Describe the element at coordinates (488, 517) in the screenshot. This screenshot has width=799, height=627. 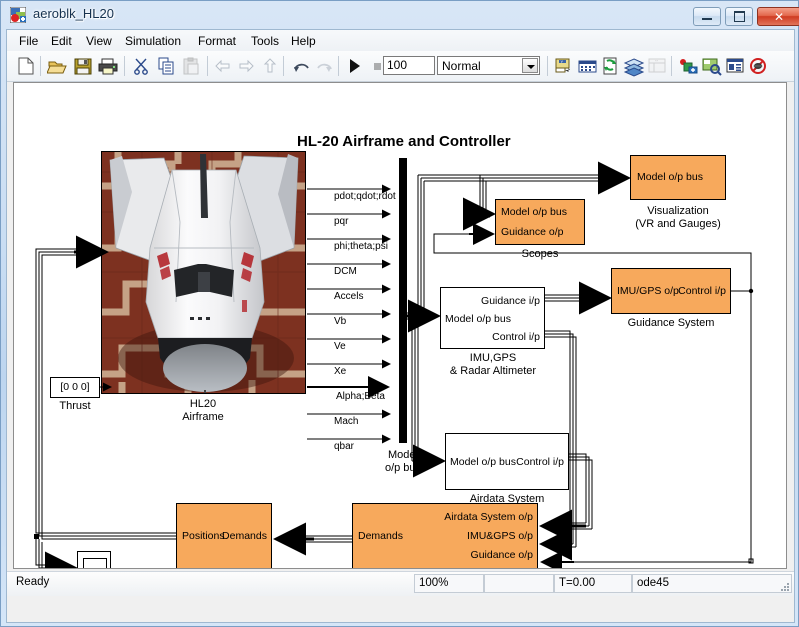
I see `port-label-airdata-system-op: Airdata System o/p` at that location.